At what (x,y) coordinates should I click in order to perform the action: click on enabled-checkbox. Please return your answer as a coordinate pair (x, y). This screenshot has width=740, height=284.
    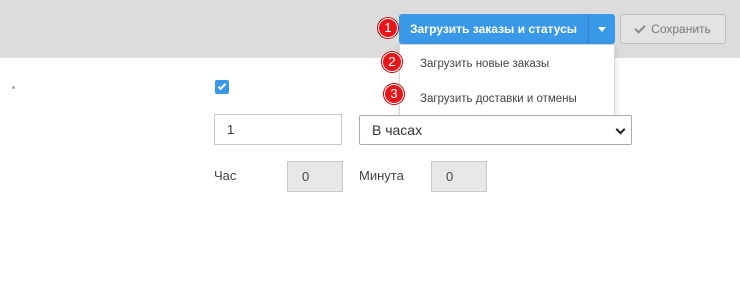
    Looking at the image, I should click on (222, 87).